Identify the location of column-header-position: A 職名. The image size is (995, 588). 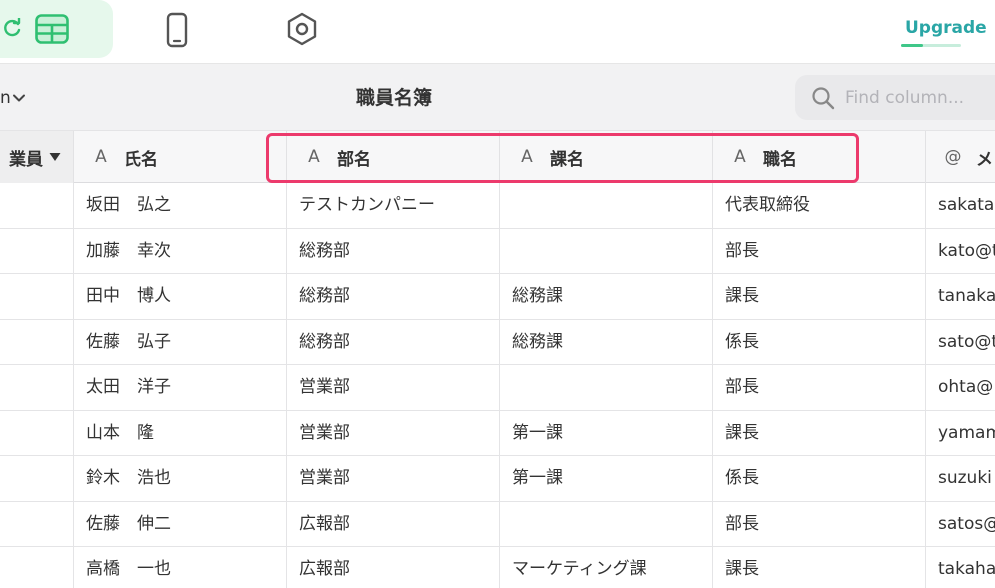
(819, 157).